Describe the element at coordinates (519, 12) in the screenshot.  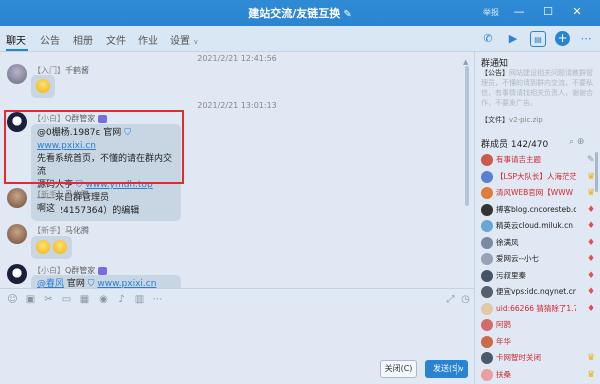
I see `minimize-icon: —` at that location.